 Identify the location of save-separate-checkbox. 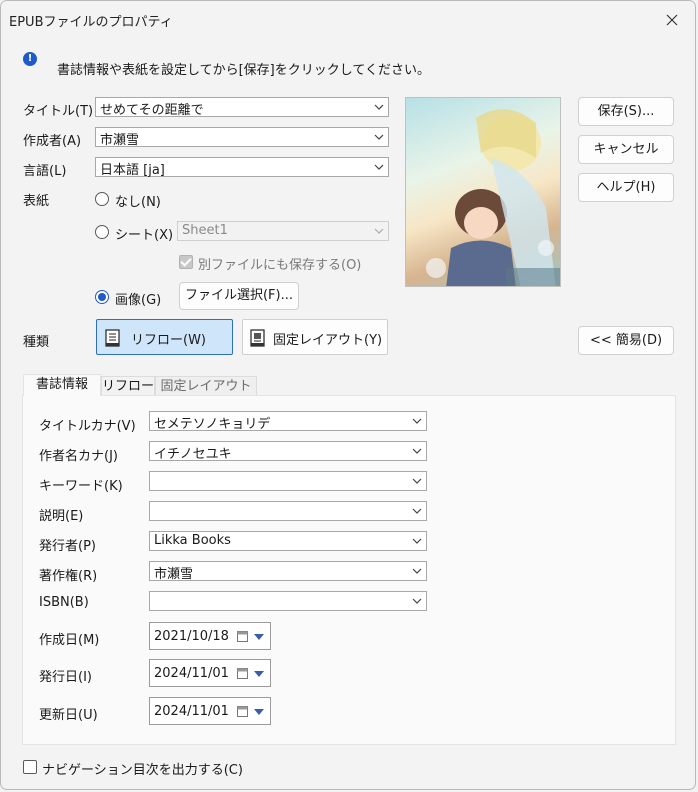
(186, 262).